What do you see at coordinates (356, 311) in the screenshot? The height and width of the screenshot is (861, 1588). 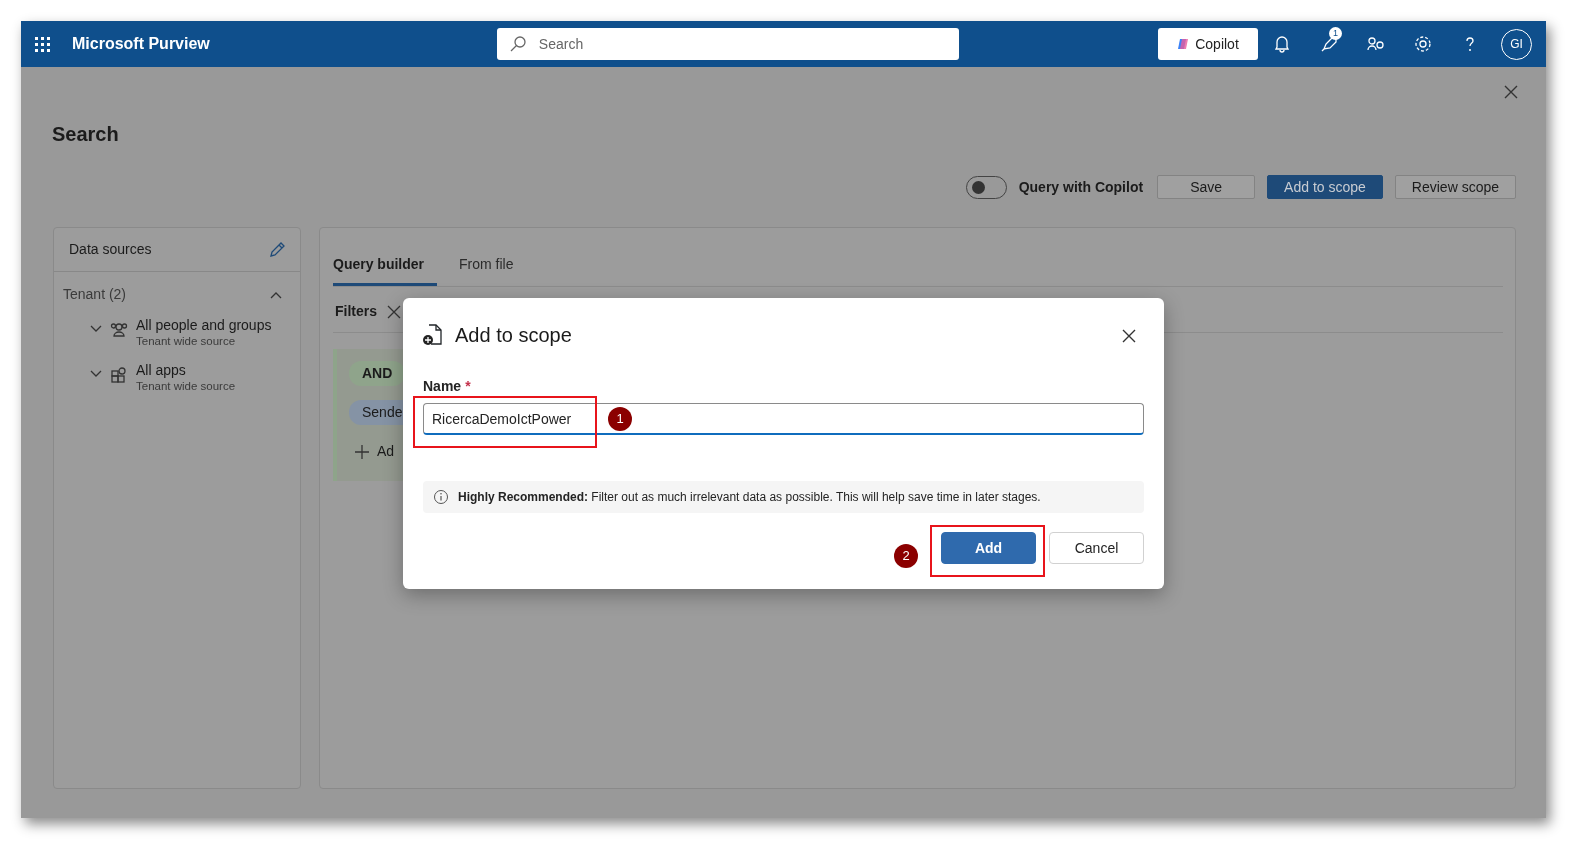 I see `filters-label: Filters` at bounding box center [356, 311].